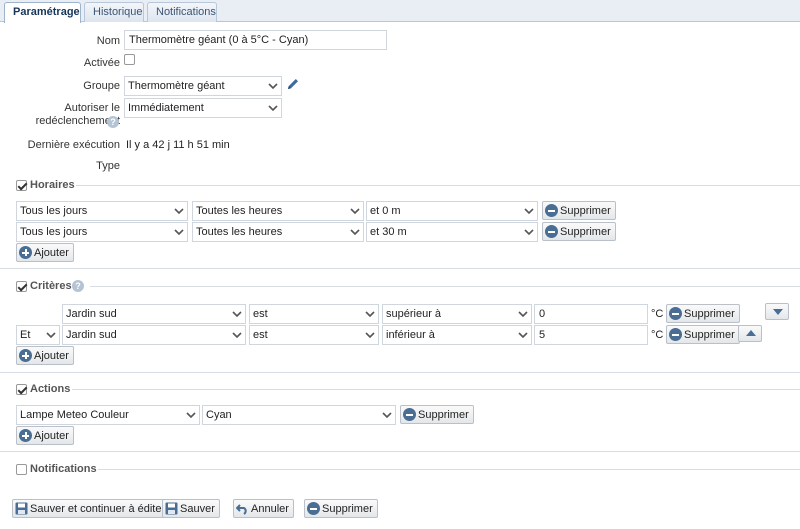  Describe the element at coordinates (703, 313) in the screenshot. I see `criteres-row1-delete-button: Supprimer` at that location.